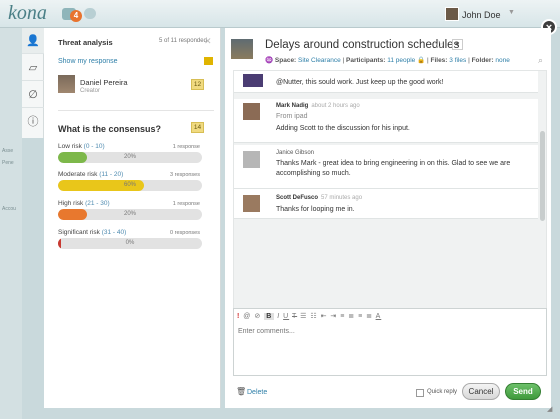 The height and width of the screenshot is (419, 560). Describe the element at coordinates (33, 95) in the screenshot. I see `paperclip-icon: ∅` at that location.